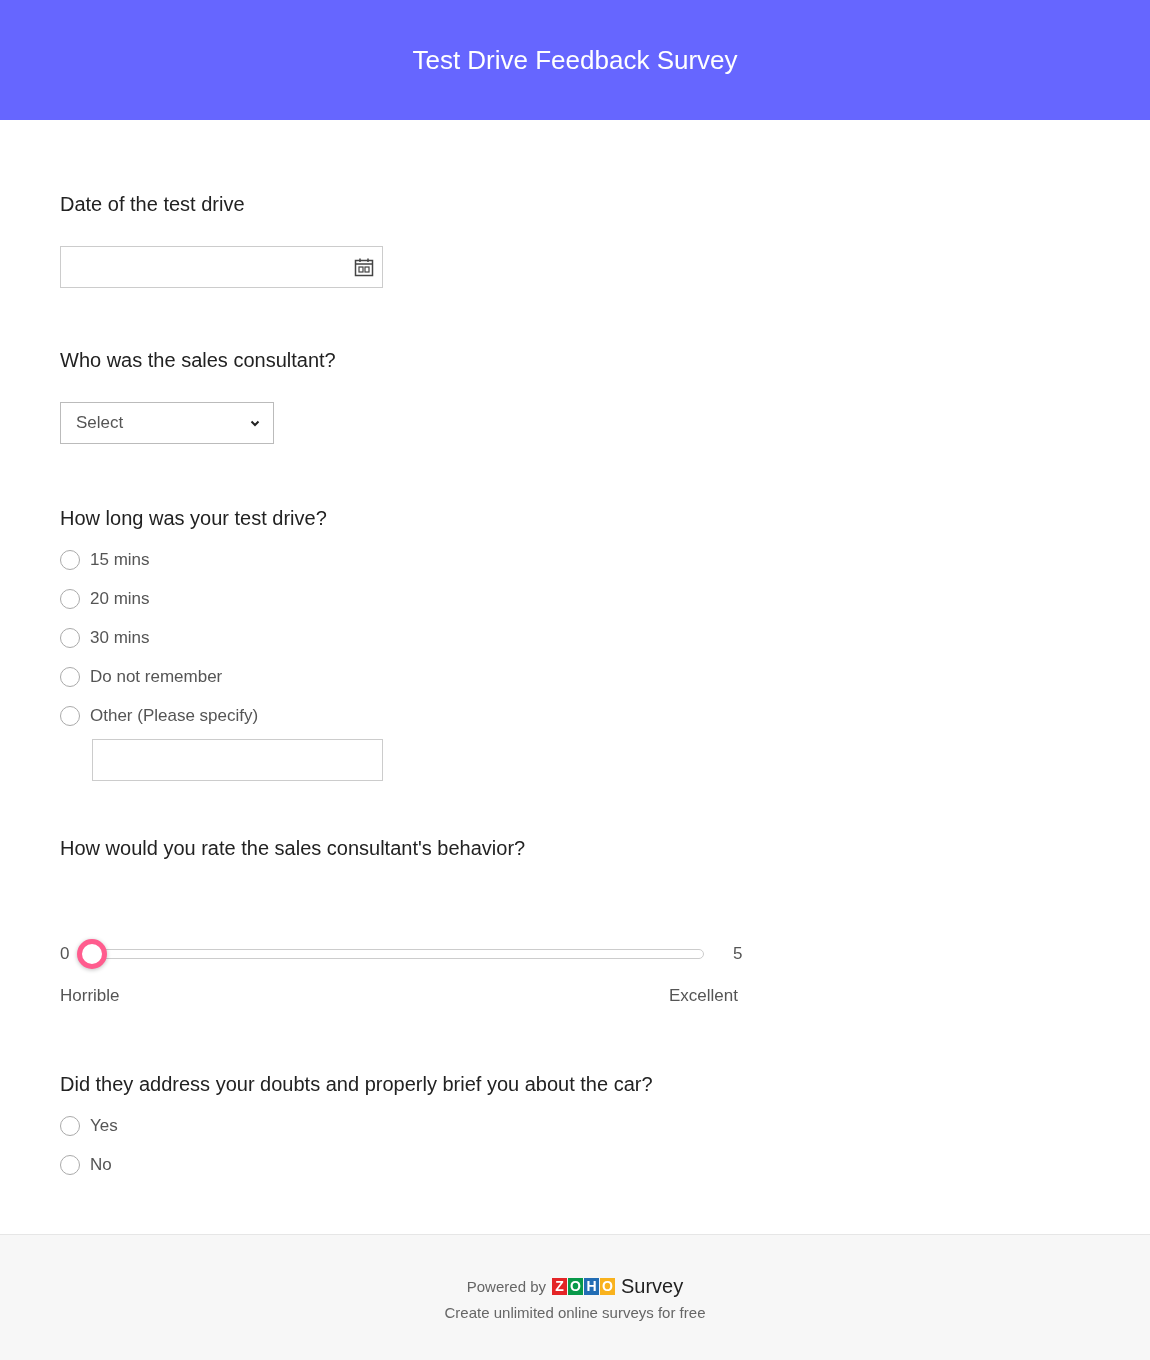 The height and width of the screenshot is (1360, 1150). I want to click on slider-thumb, so click(92, 954).